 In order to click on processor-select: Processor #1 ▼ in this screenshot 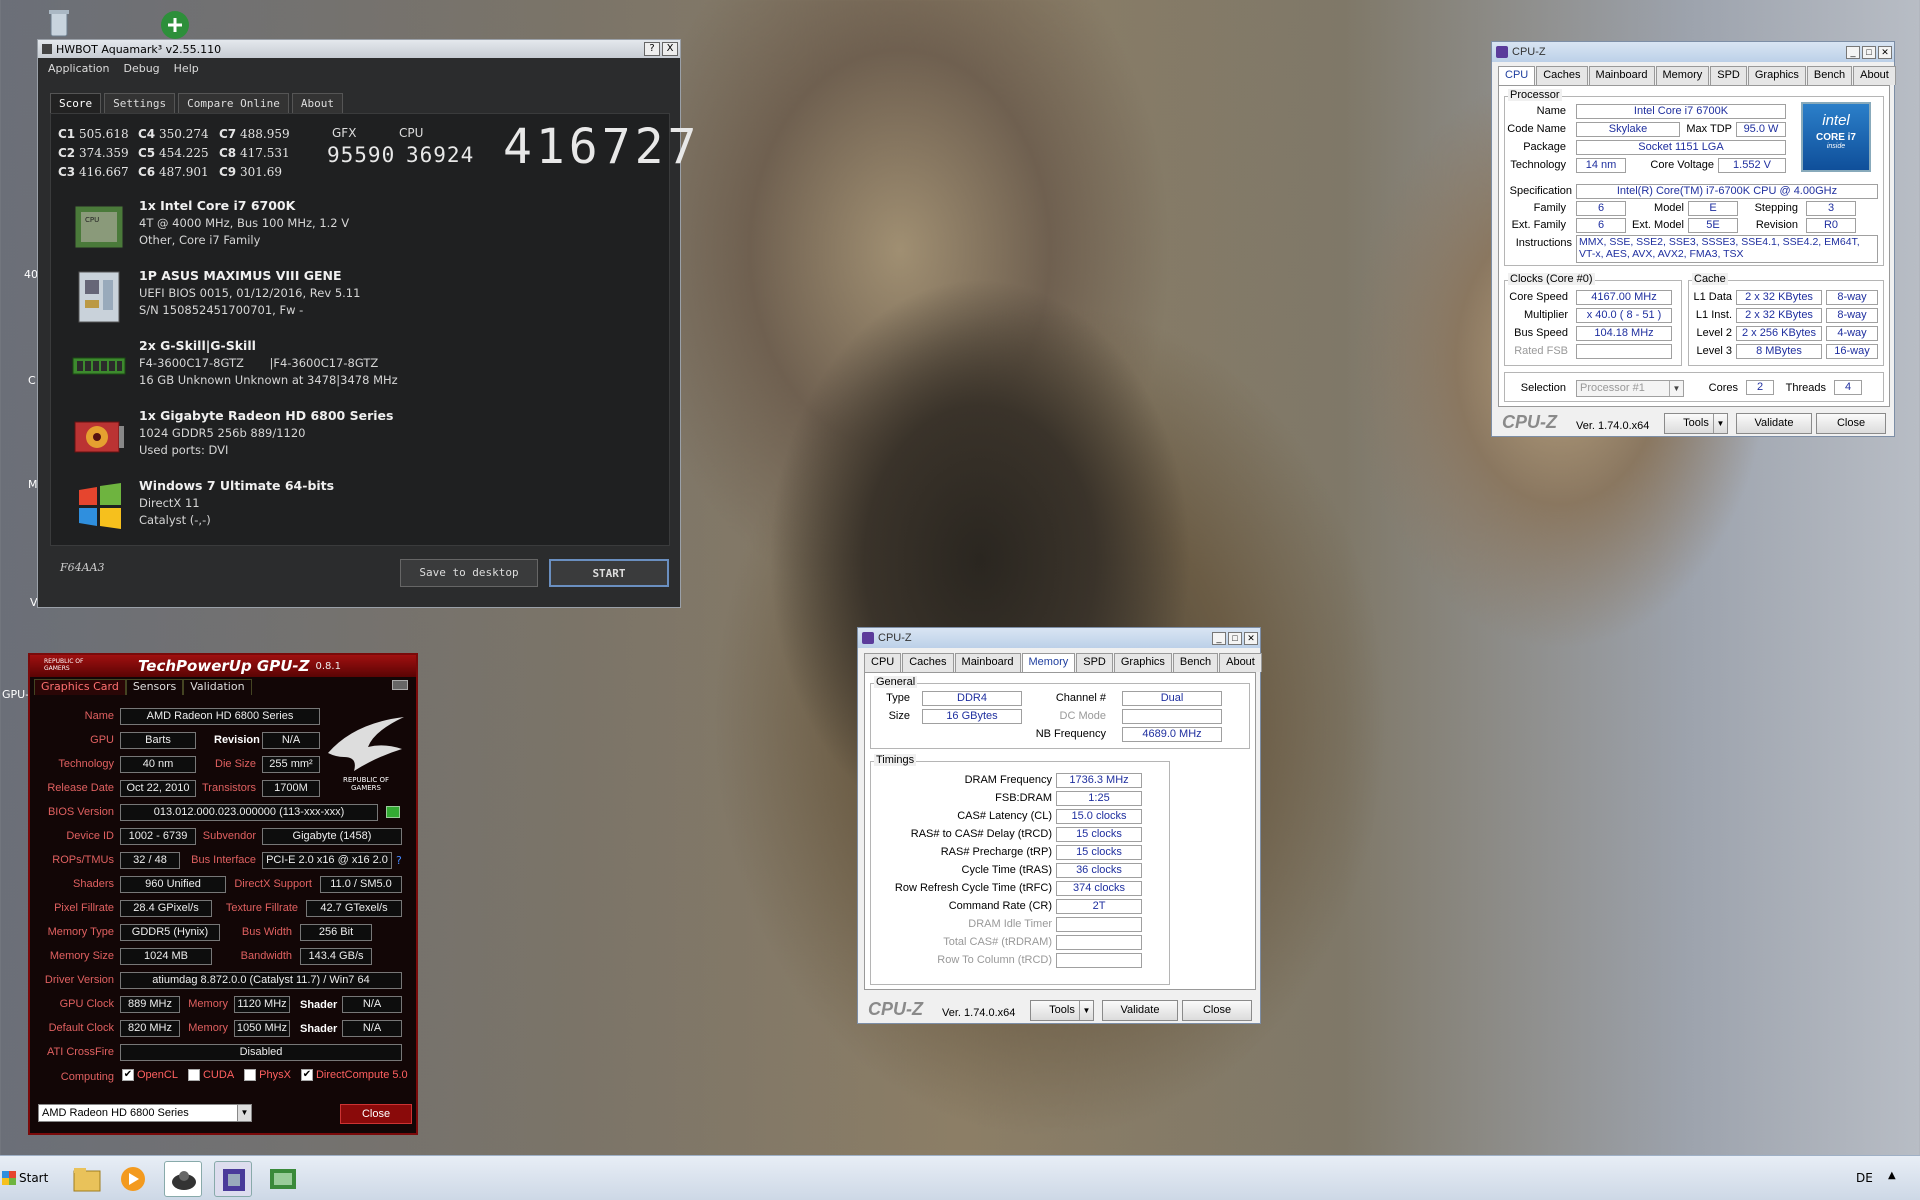, I will do `click(1630, 388)`.